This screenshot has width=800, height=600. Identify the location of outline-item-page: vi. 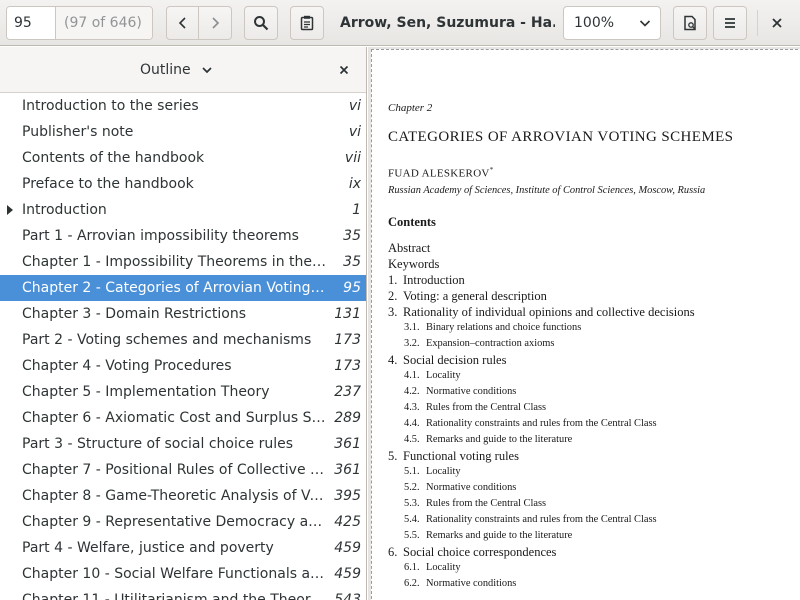
(354, 106).